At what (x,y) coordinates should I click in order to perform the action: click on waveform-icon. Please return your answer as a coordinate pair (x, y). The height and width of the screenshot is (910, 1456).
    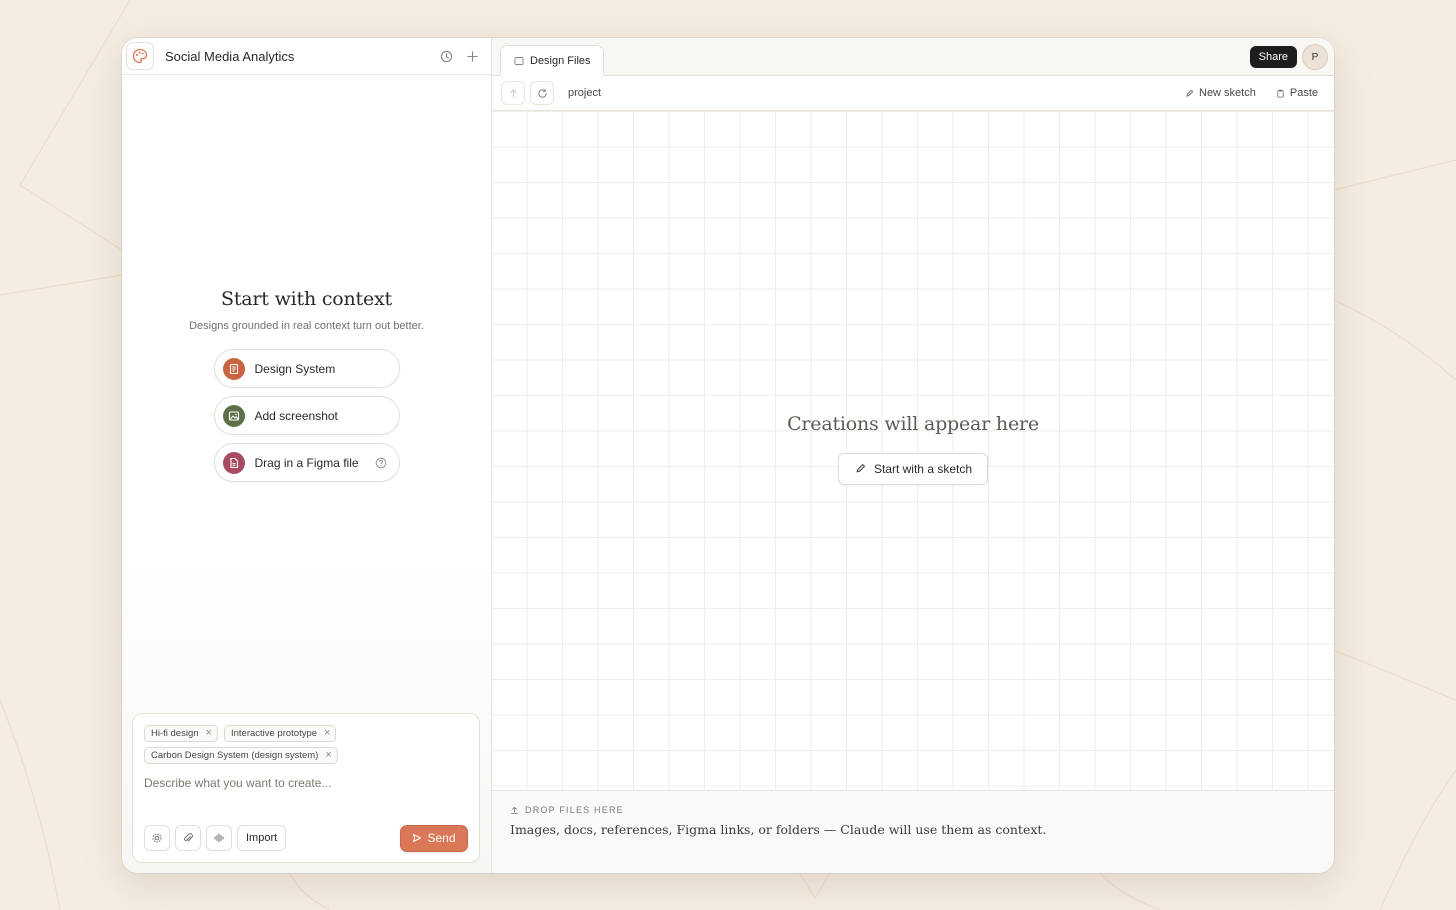
    Looking at the image, I should click on (219, 838).